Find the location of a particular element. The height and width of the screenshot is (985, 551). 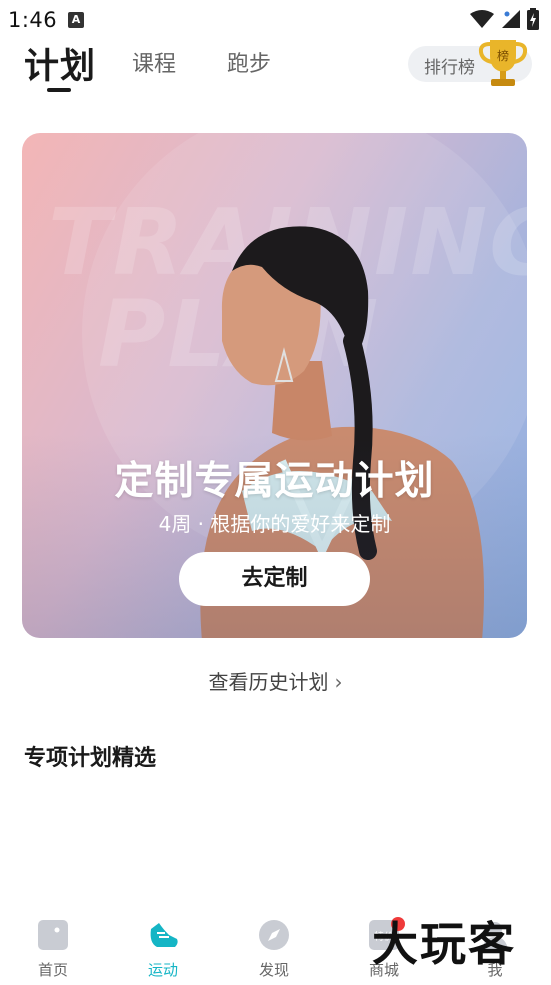

history-plans-label: 查看历史计划 is located at coordinates (268, 682).